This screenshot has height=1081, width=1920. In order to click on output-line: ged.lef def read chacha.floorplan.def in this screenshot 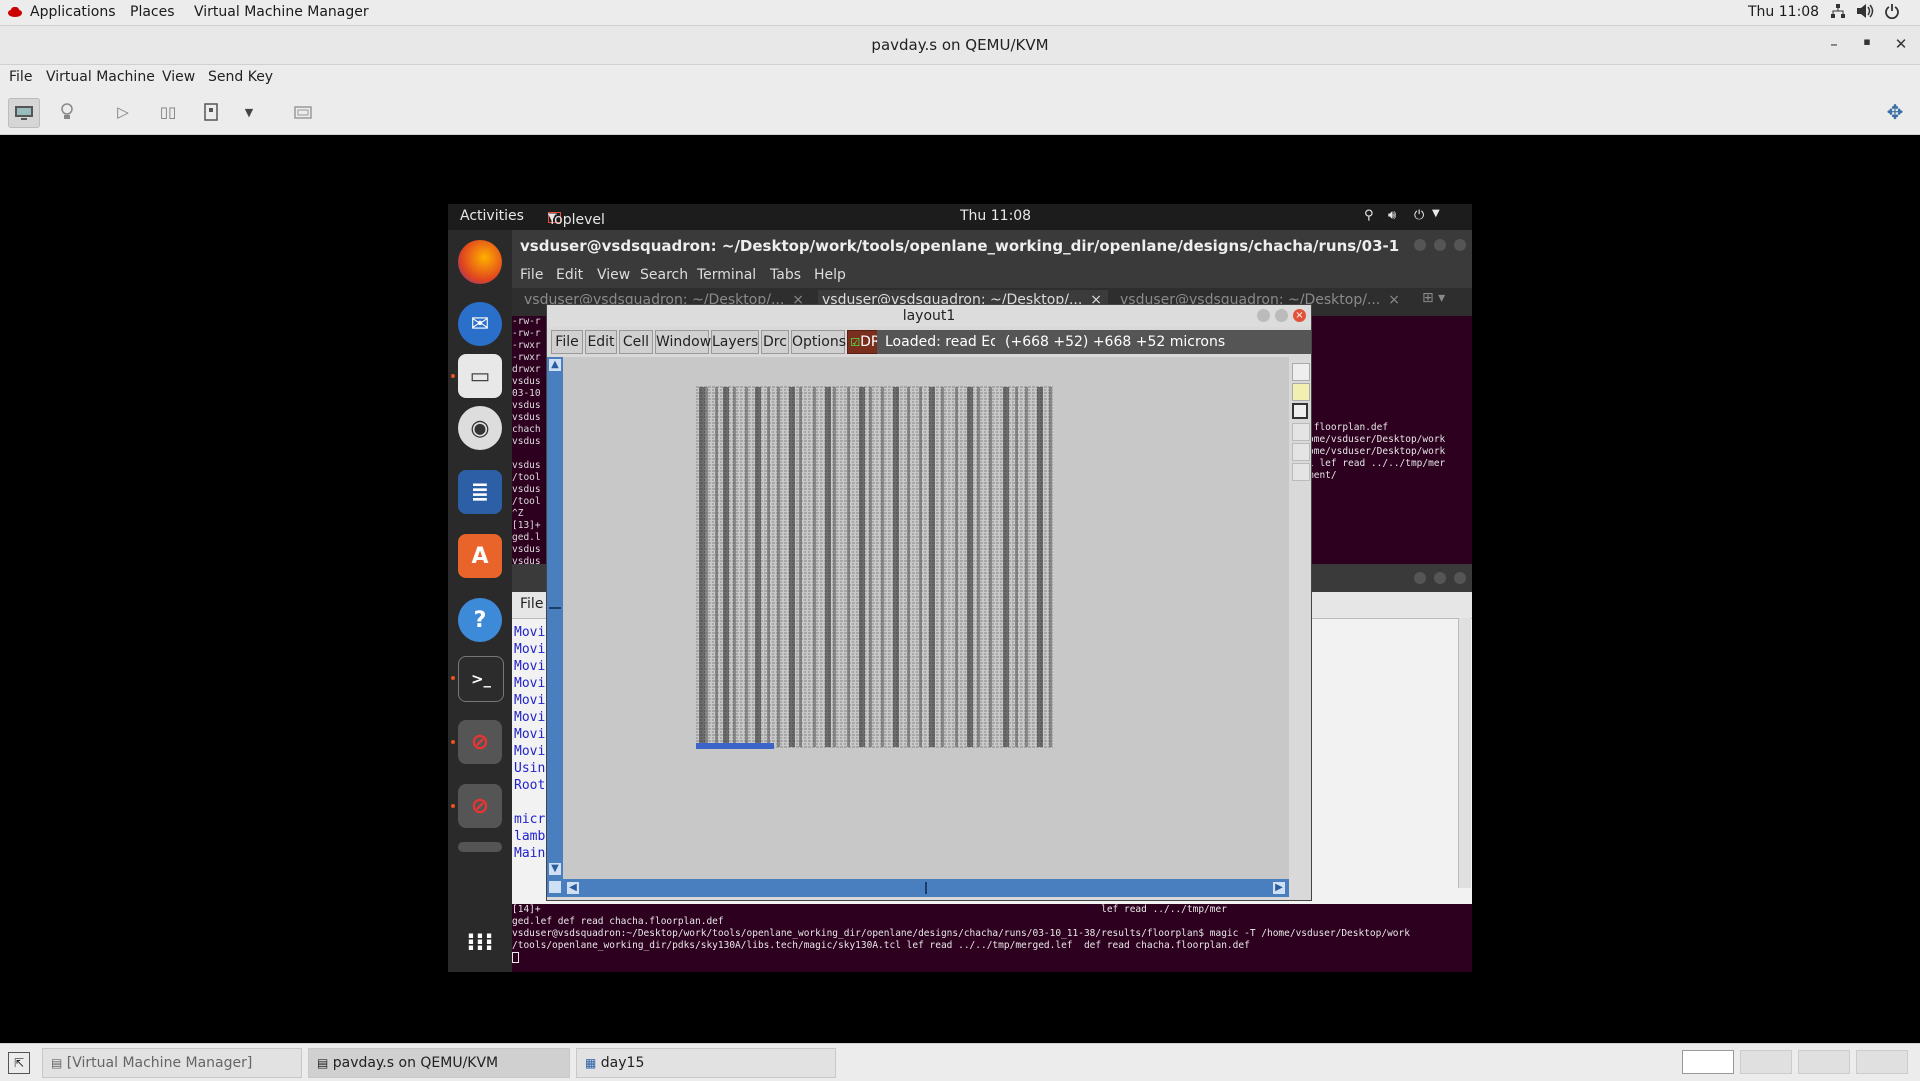, I will do `click(618, 921)`.